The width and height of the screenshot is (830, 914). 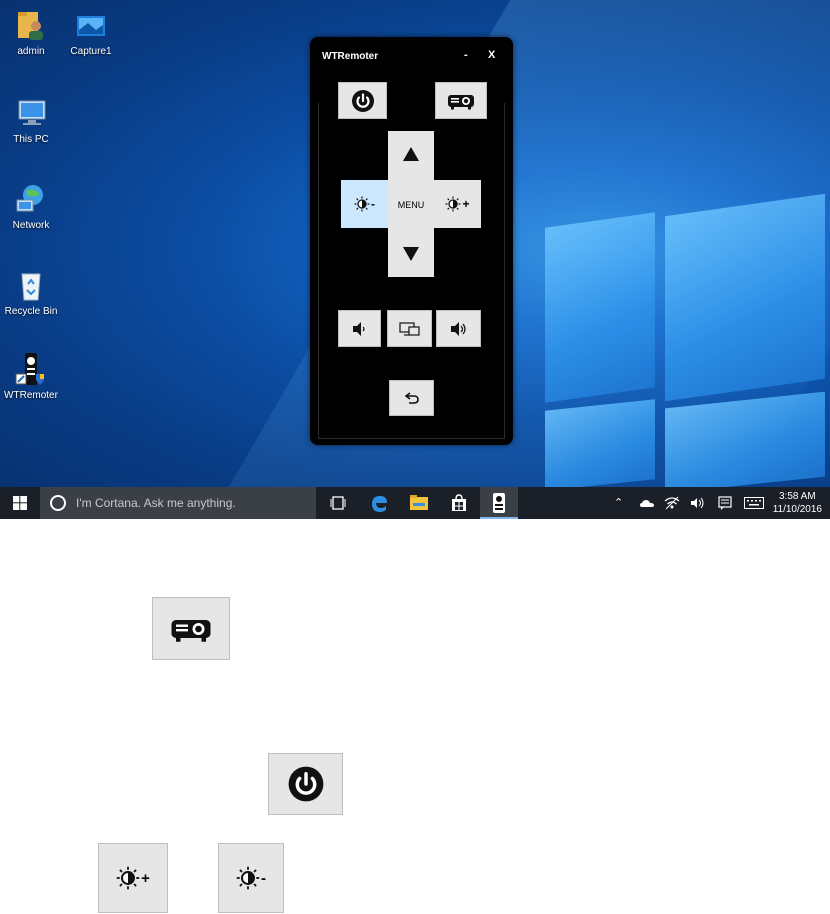 I want to click on recycle-bin-icon, so click(x=31, y=287).